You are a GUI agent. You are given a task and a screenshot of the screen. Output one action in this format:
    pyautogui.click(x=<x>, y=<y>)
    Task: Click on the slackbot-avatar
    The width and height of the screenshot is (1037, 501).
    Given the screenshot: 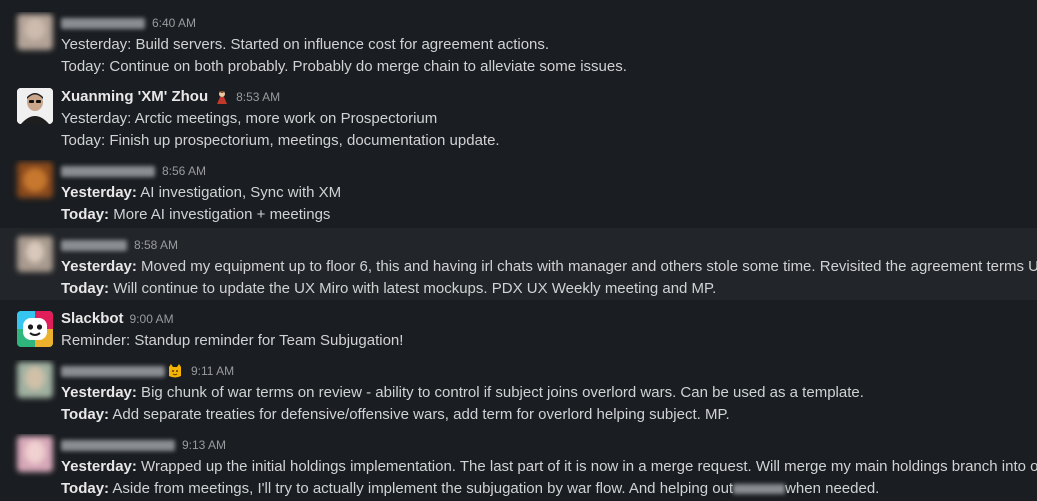 What is the action you would take?
    pyautogui.click(x=35, y=329)
    